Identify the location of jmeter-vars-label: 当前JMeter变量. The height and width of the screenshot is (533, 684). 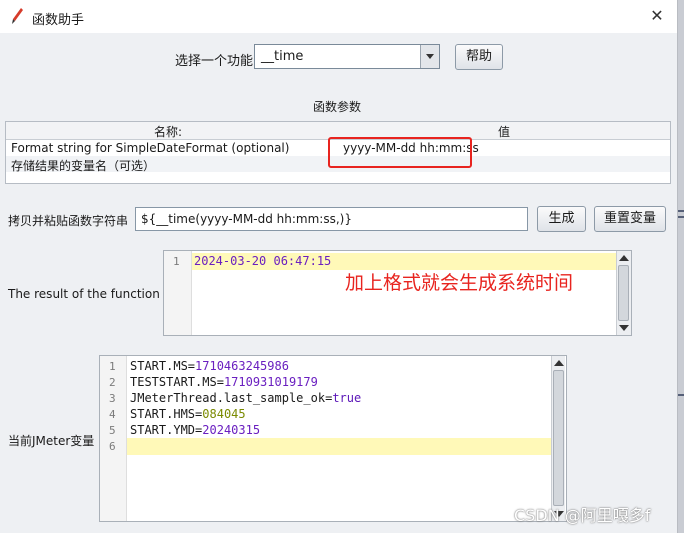
(51, 441).